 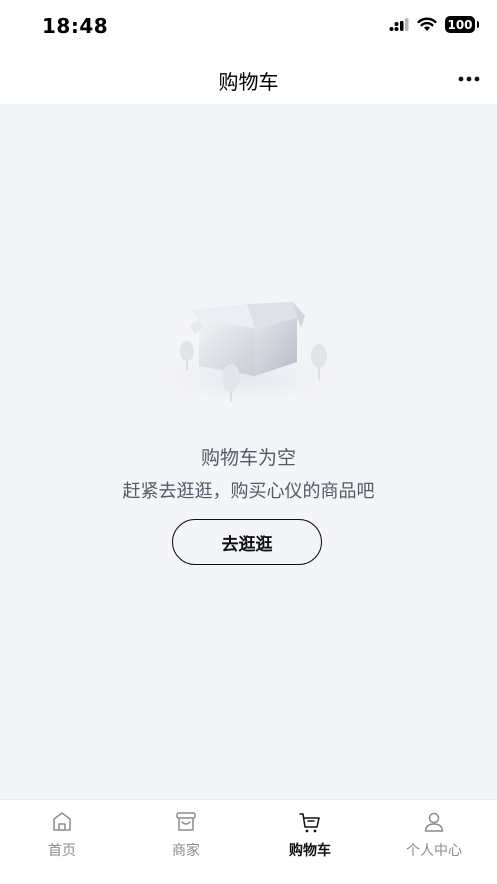 I want to click on cart-icon, so click(x=309, y=823).